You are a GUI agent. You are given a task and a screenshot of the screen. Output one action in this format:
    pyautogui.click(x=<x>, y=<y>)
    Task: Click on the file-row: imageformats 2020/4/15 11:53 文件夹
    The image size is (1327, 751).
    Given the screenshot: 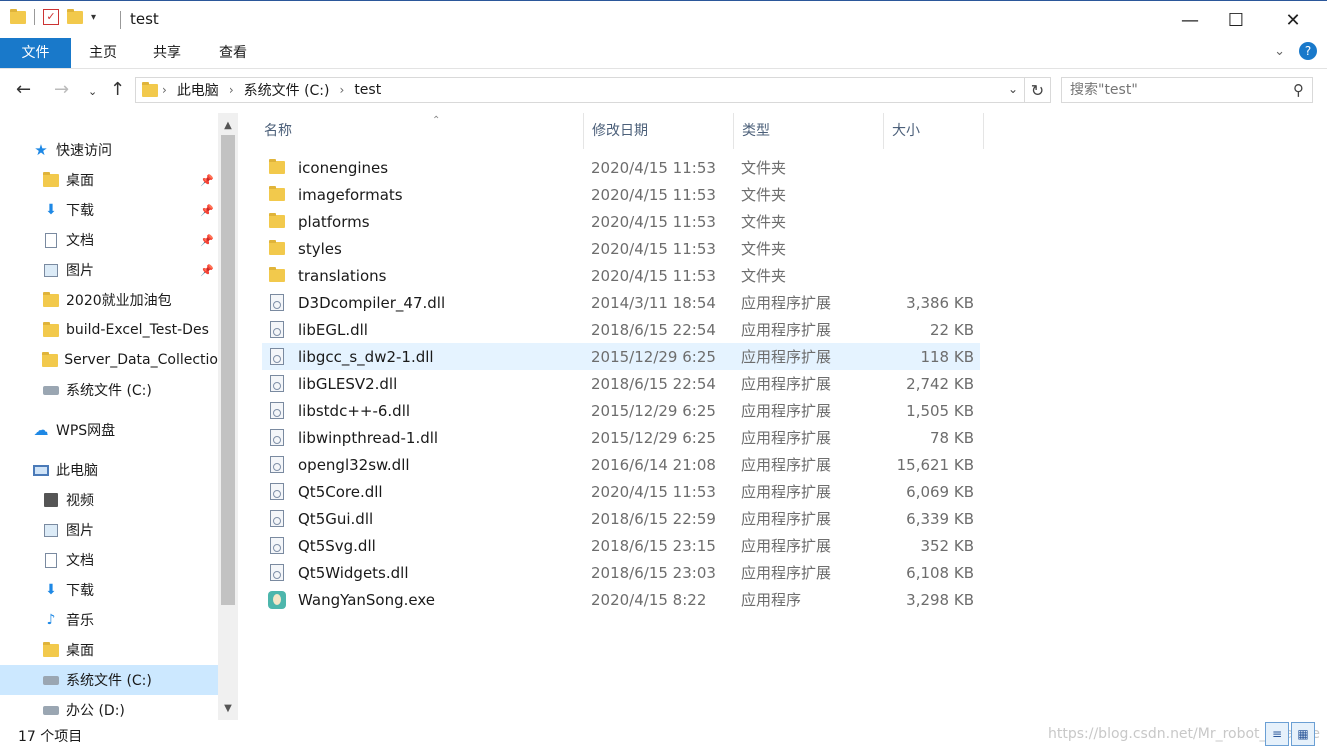 What is the action you would take?
    pyautogui.click(x=621, y=194)
    